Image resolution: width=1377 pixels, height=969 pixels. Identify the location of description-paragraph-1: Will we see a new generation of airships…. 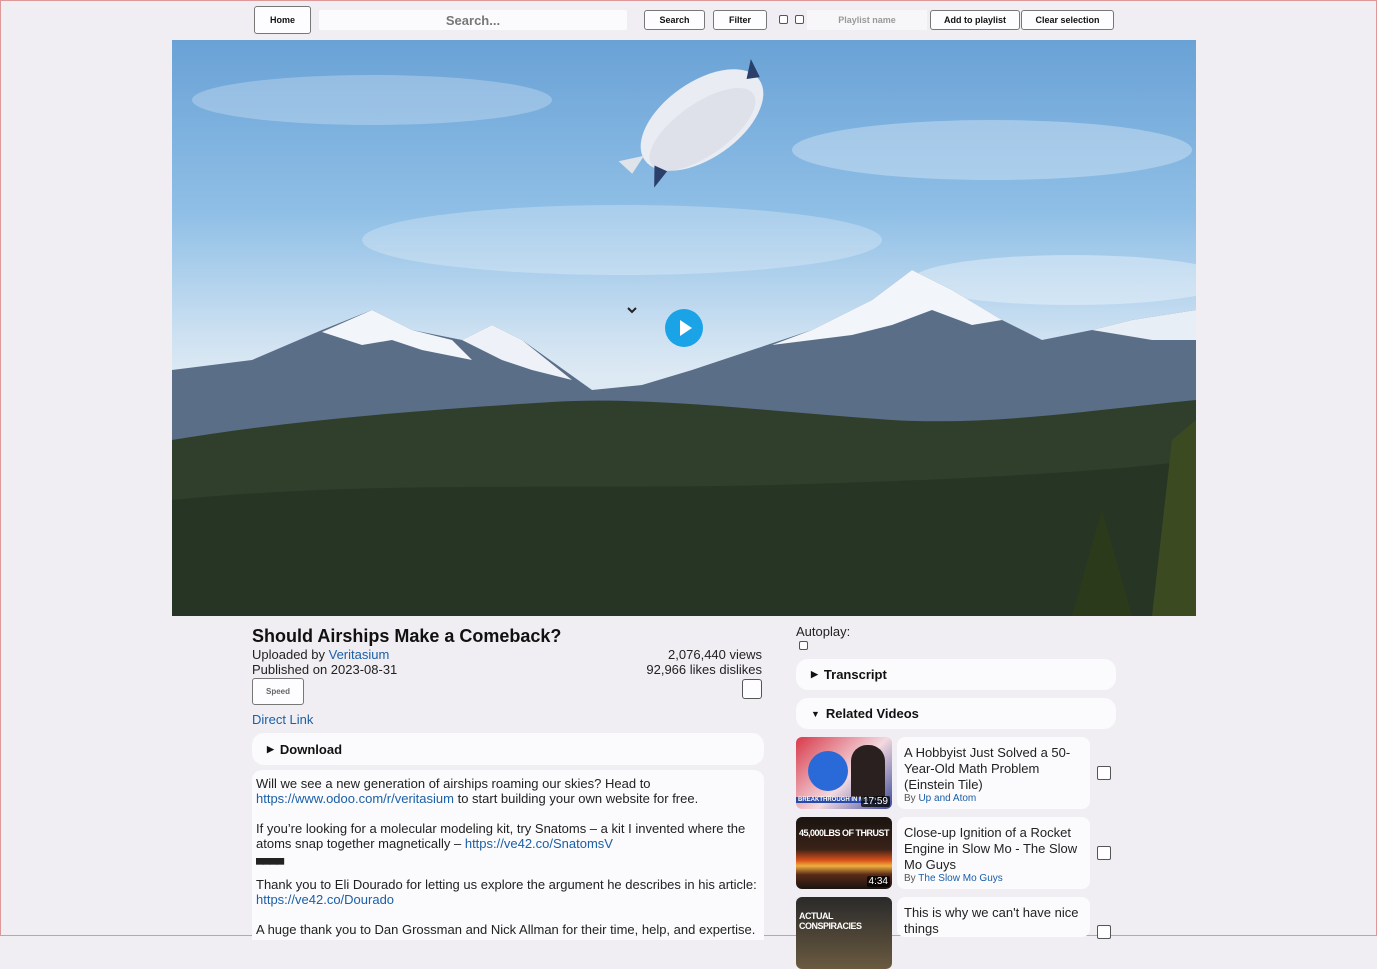
(508, 791).